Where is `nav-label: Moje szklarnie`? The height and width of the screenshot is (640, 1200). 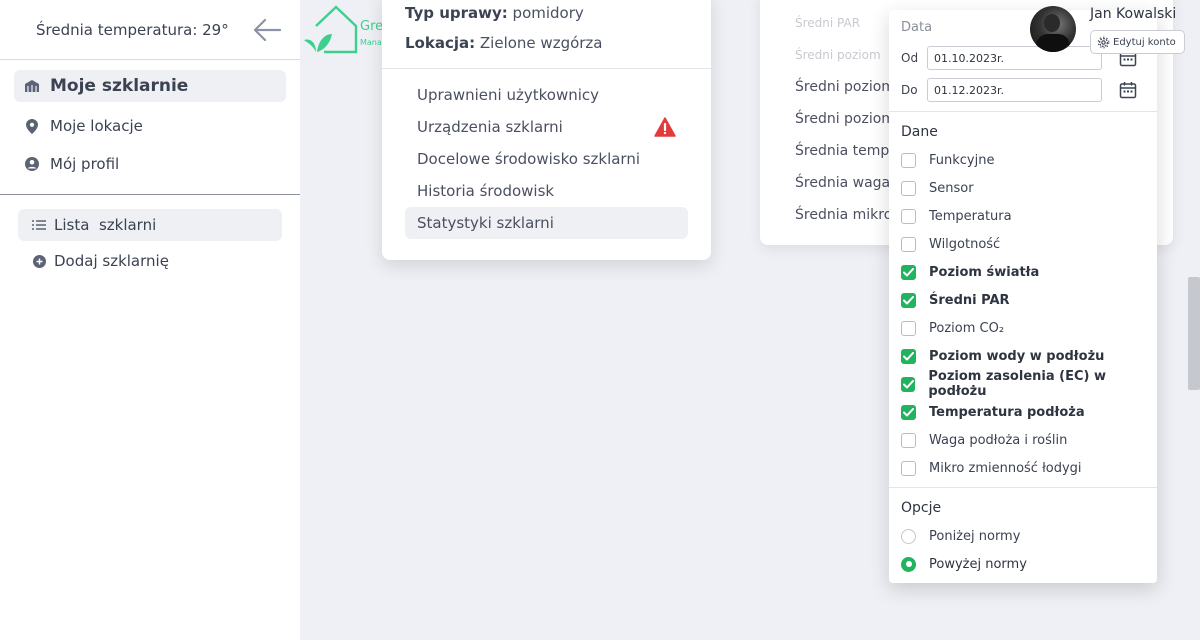
nav-label: Moje szklarnie is located at coordinates (119, 86).